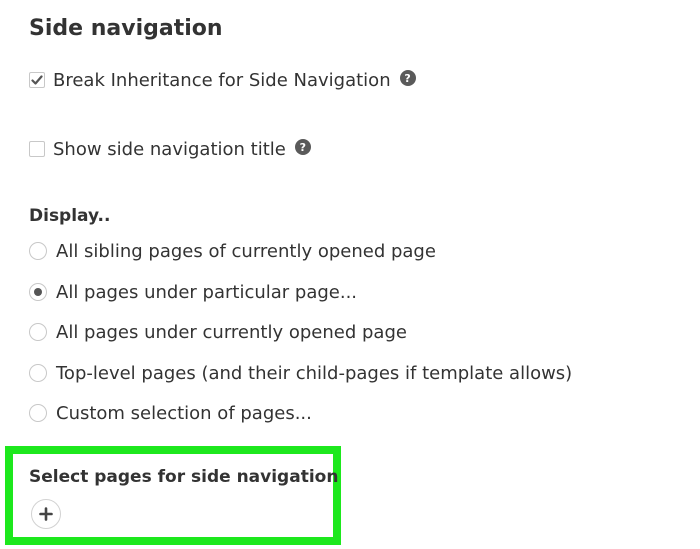 This screenshot has height=549, width=700. I want to click on radio-dot, so click(38, 292).